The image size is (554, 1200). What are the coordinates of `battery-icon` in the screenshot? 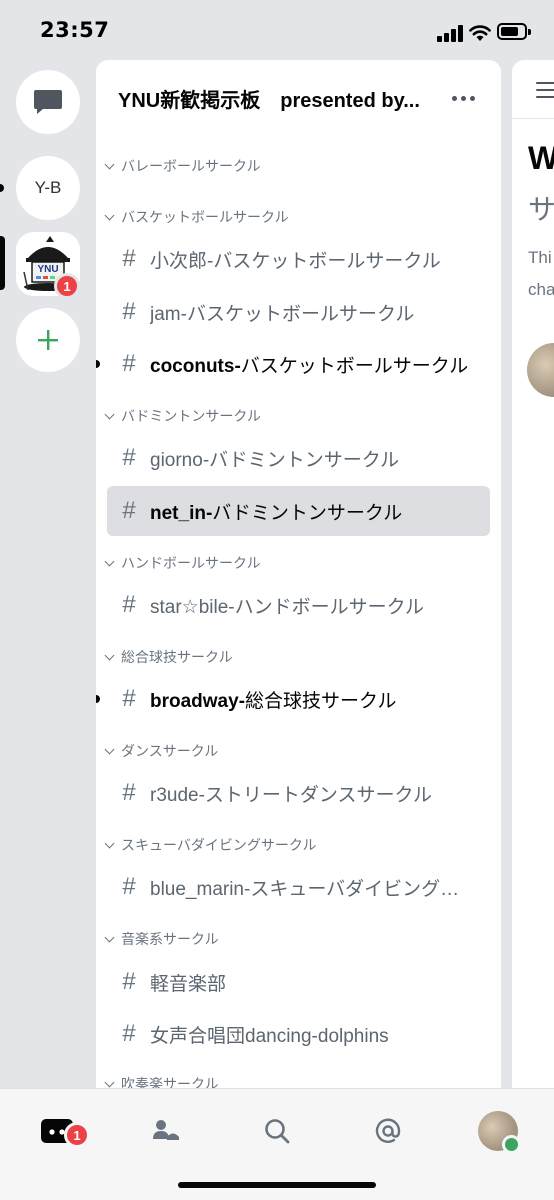 It's located at (514, 31).